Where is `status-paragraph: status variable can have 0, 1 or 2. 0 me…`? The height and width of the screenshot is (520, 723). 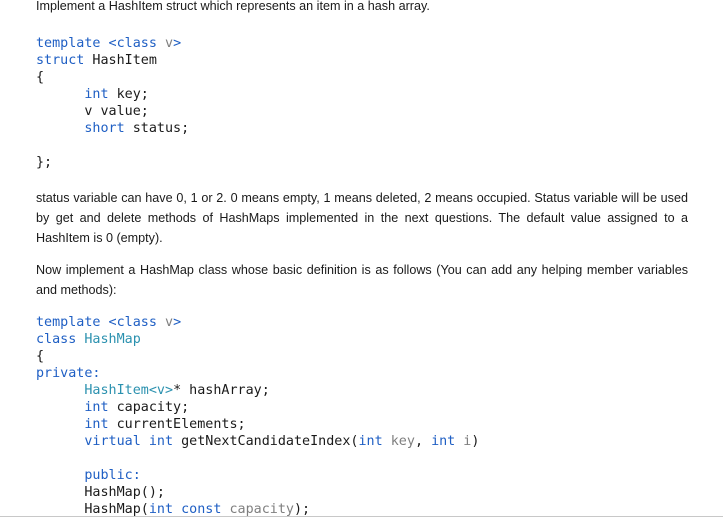
status-paragraph: status variable can have 0, 1 or 2. 0 me… is located at coordinates (362, 218).